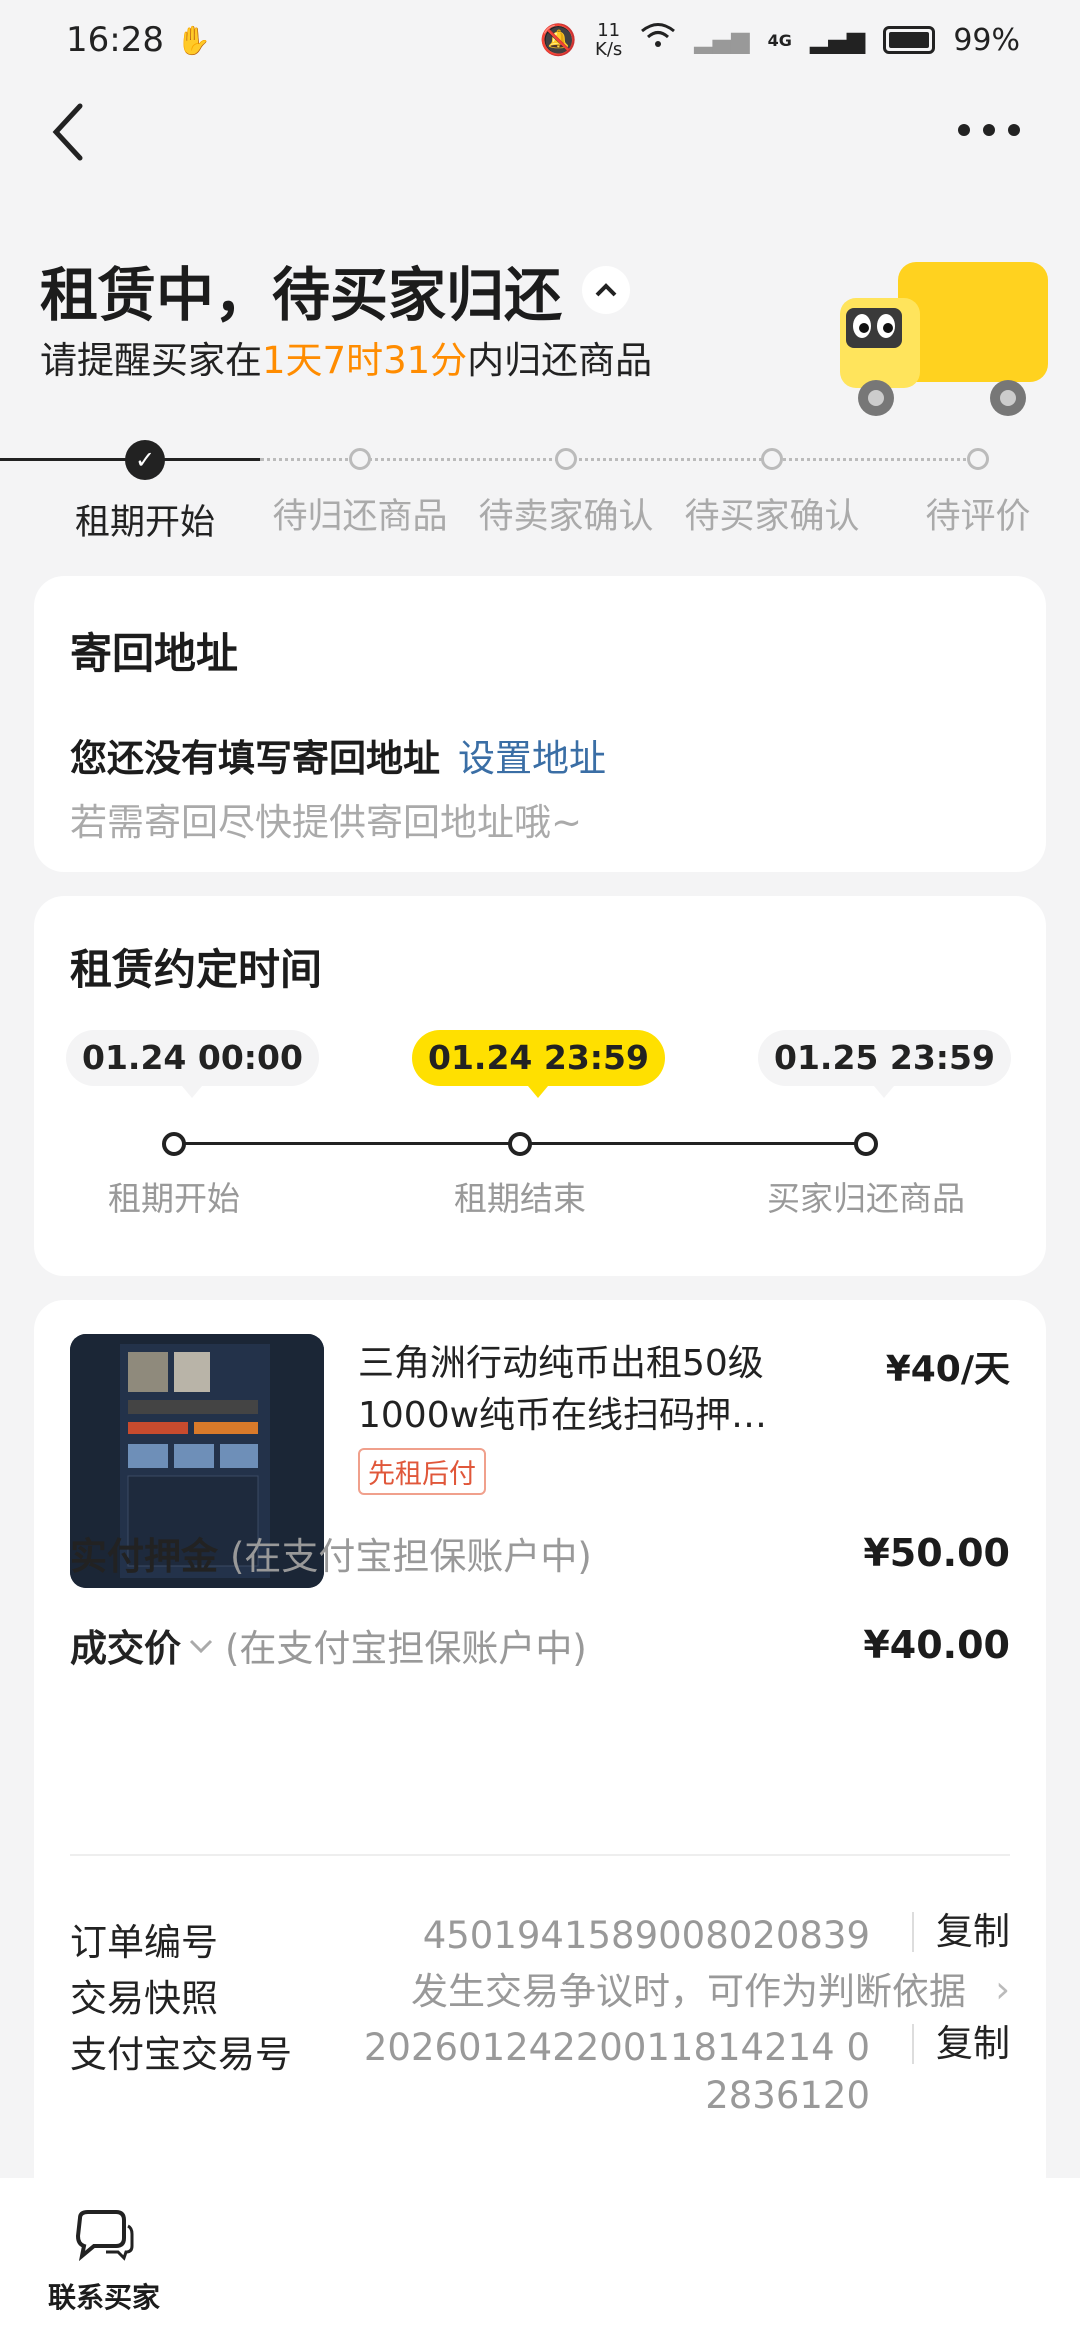  What do you see at coordinates (961, 2044) in the screenshot?
I see `copy-alipay-number-button: 复制` at bounding box center [961, 2044].